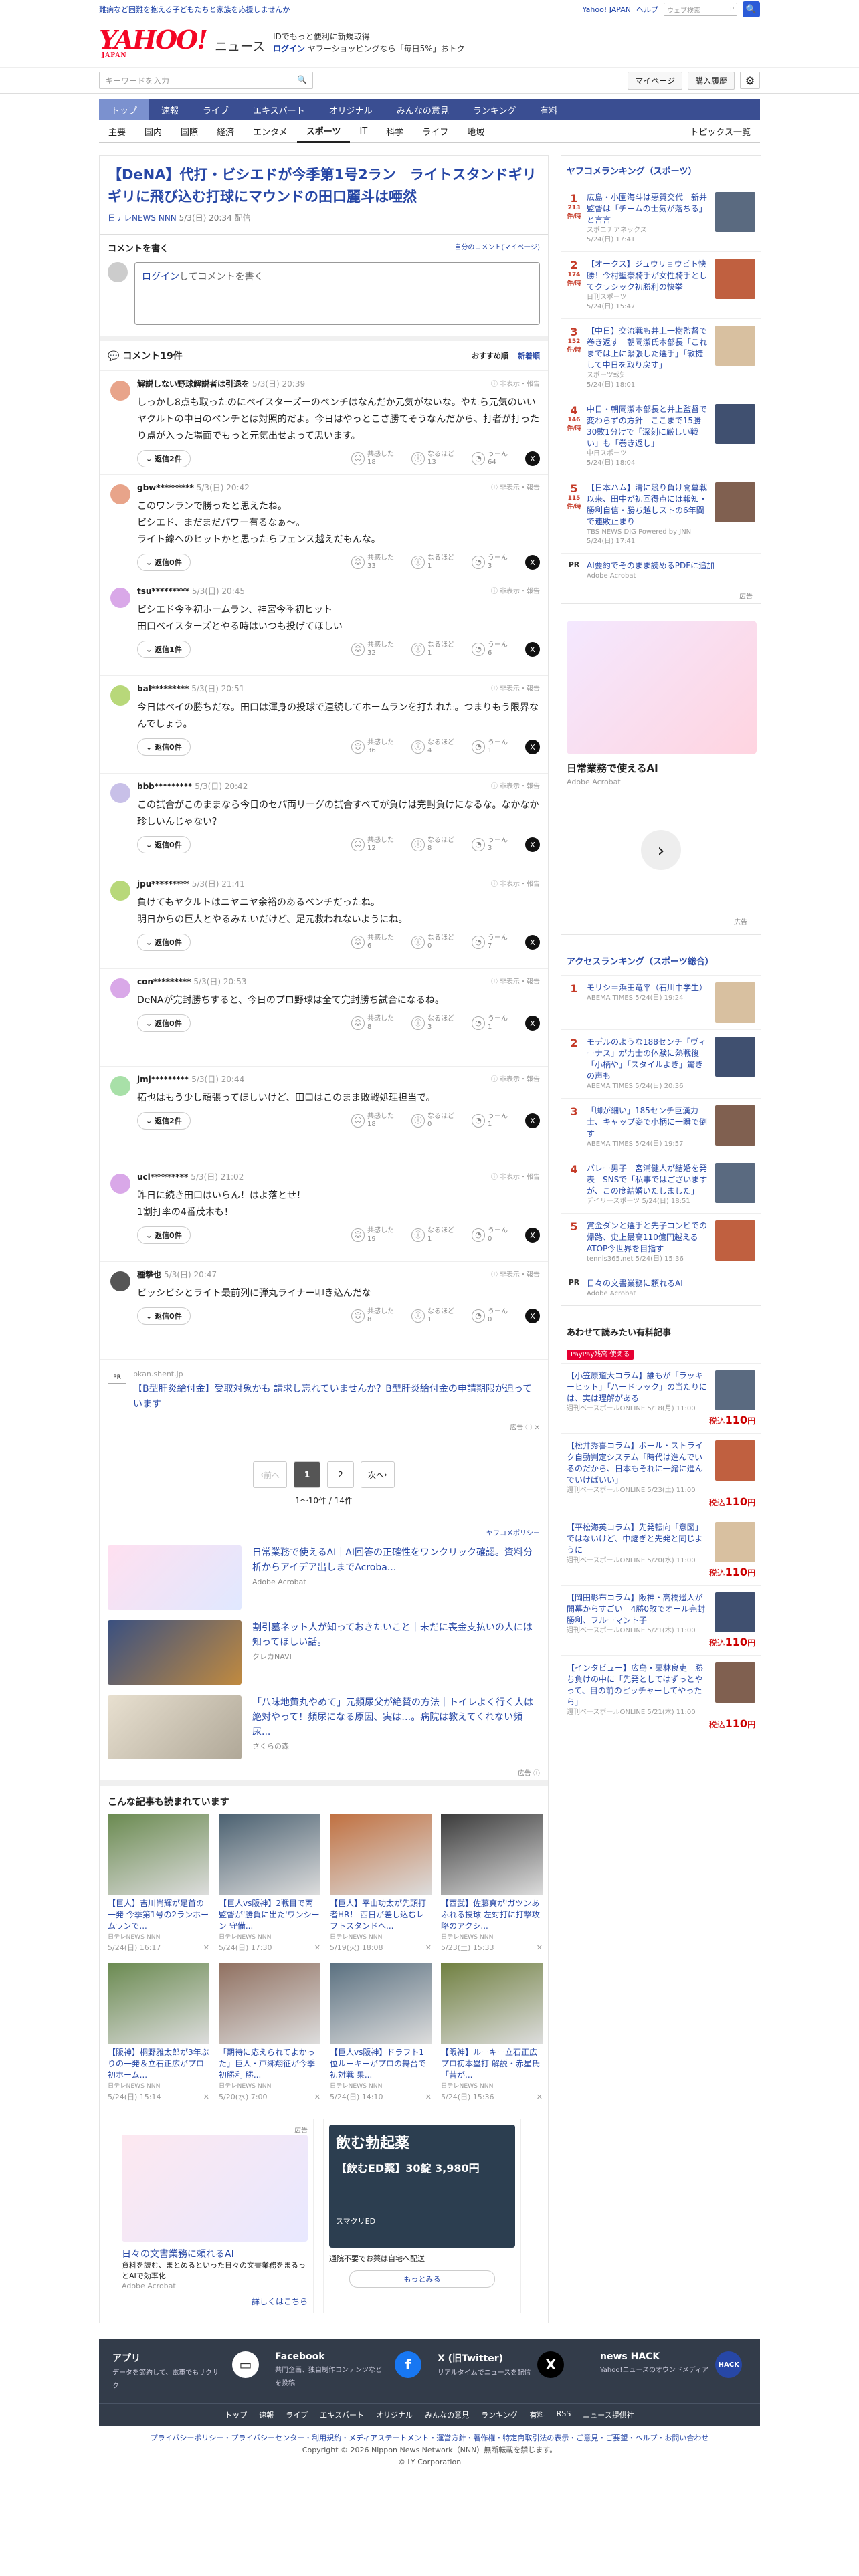 This screenshot has height=2576, width=859. I want to click on web-search-input: ウェブ検索 P, so click(701, 9).